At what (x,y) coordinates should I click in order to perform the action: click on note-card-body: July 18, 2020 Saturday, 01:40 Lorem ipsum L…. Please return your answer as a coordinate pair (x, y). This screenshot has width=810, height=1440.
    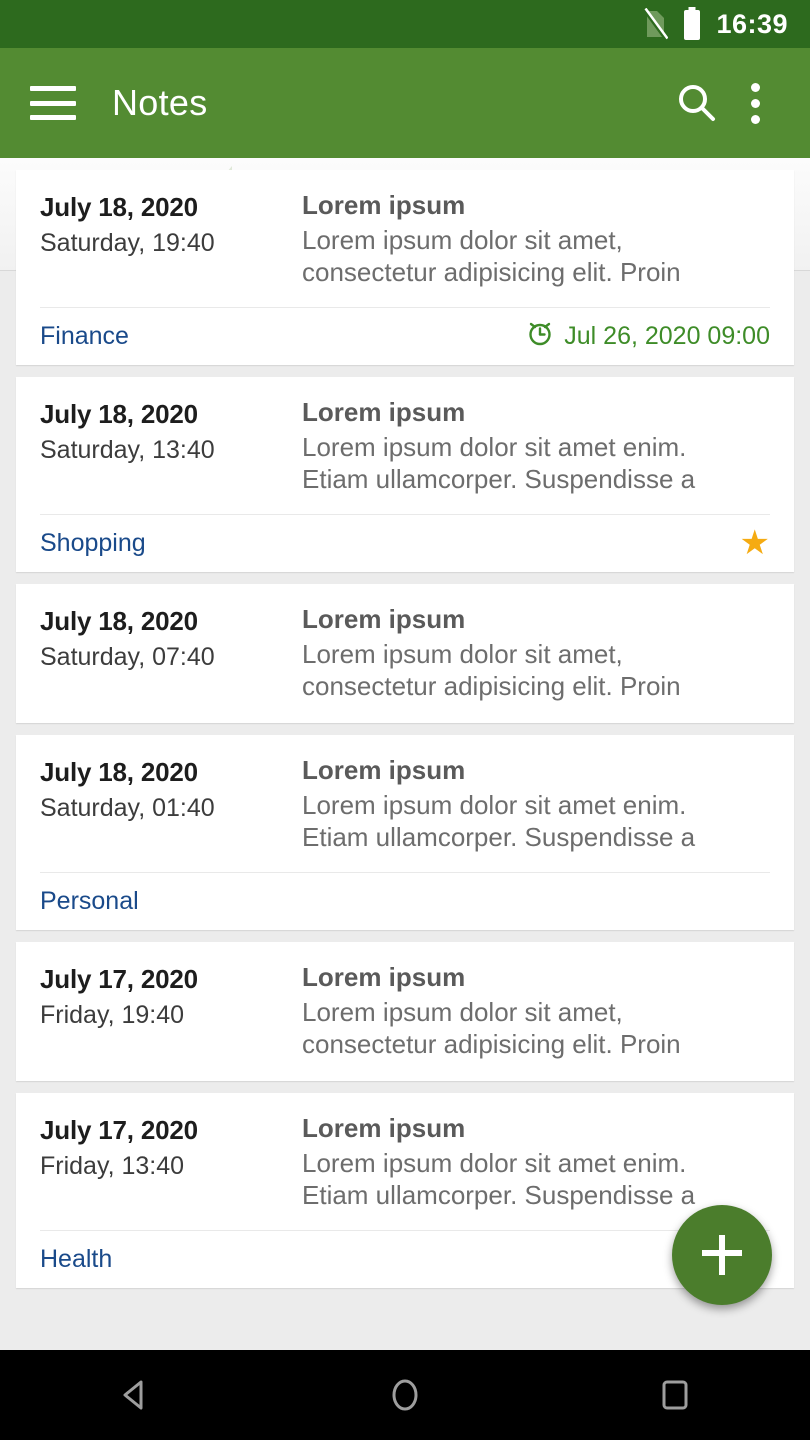
    Looking at the image, I should click on (405, 813).